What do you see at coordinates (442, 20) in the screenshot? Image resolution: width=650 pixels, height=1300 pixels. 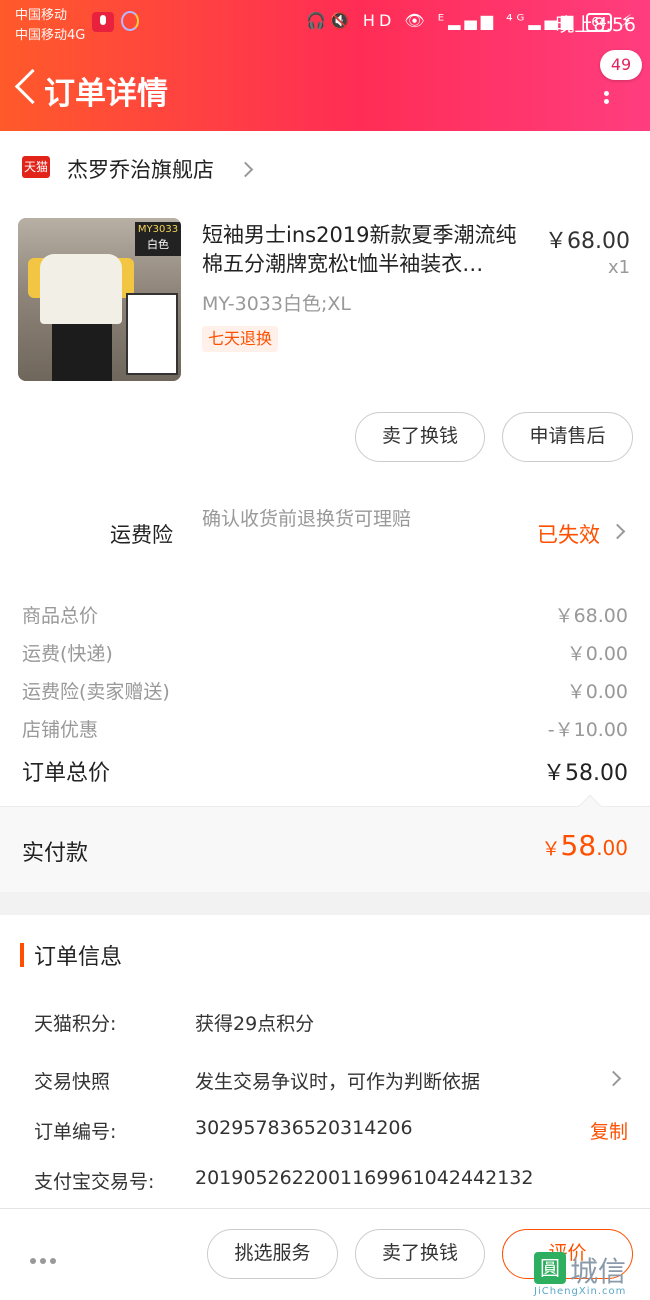 I see `status-indicator-icons: 🎧🔇 HD 👁 ᴱ▂▄▆ ⁴ᴳ▂▄▆` at bounding box center [442, 20].